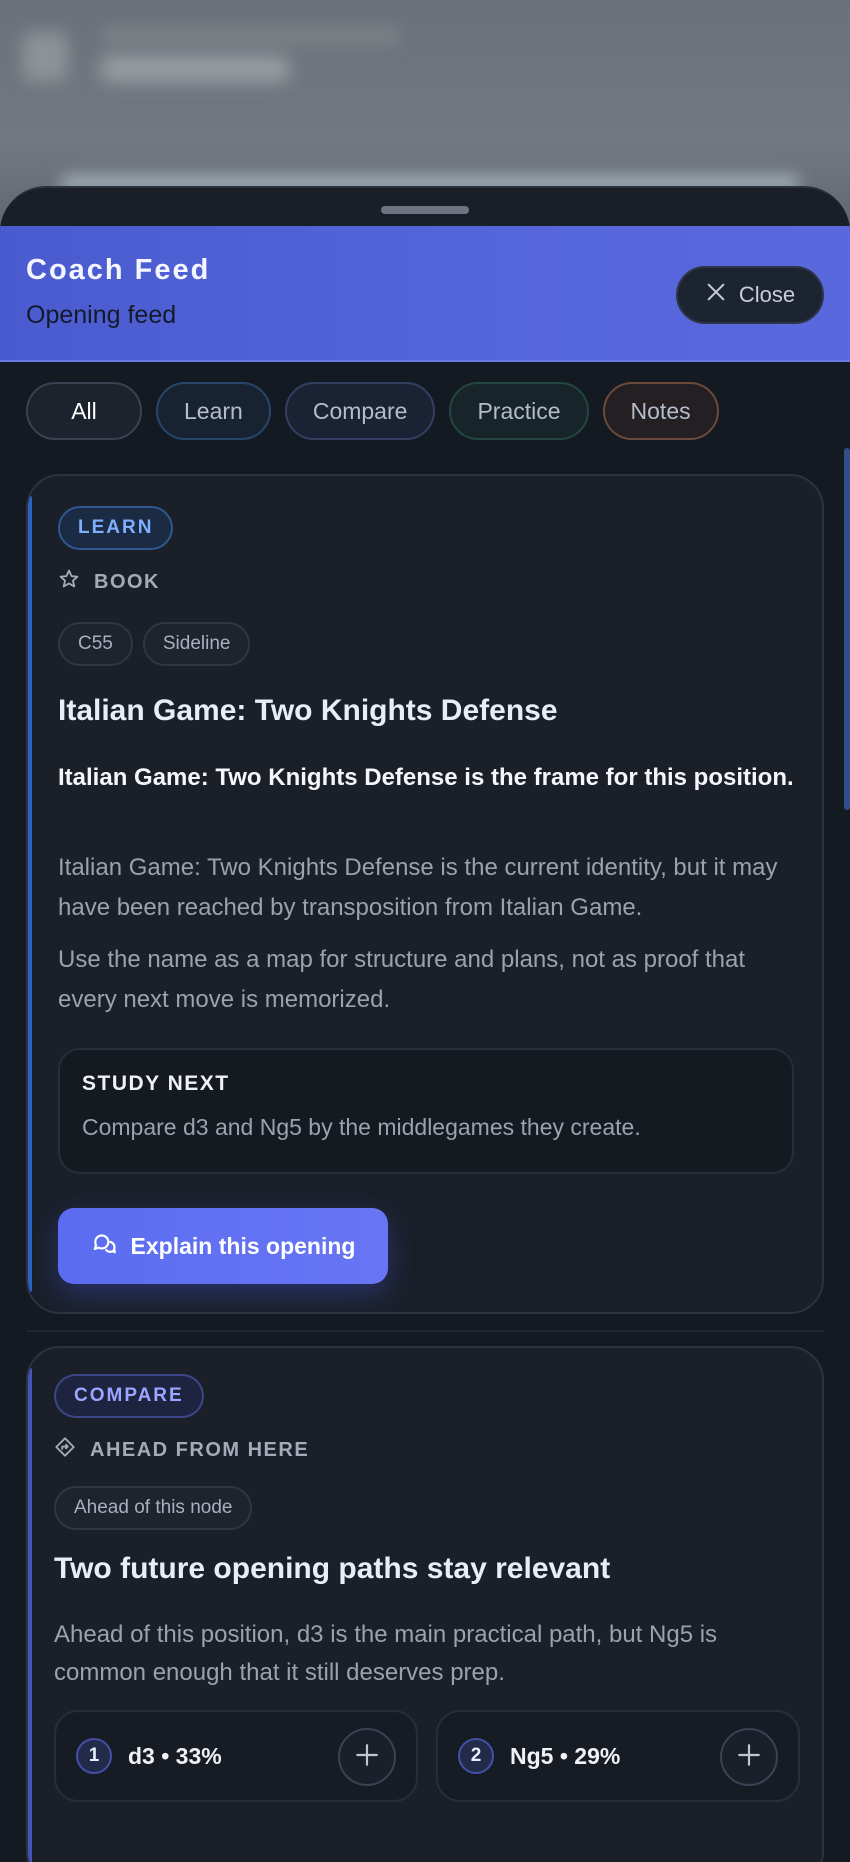 Image resolution: width=850 pixels, height=1862 pixels. I want to click on card-chips: C55 Sideline, so click(154, 644).